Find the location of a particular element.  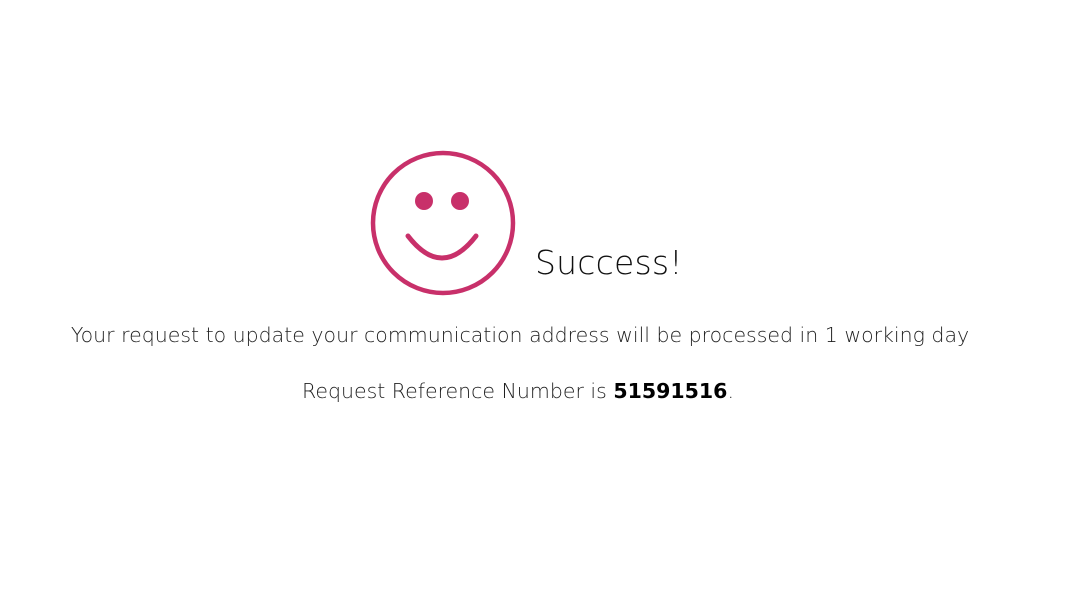

reference-label: Request Reference Number is is located at coordinates (458, 391).